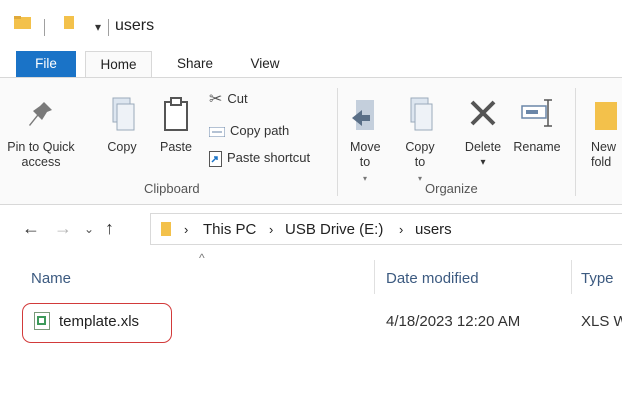 The height and width of the screenshot is (407, 622). I want to click on quick-access-dropdown-icon: ▾, so click(98, 27).